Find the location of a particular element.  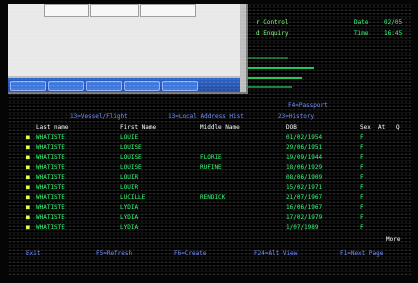

table-row-dob: 19/09/1944 is located at coordinates (304, 157).